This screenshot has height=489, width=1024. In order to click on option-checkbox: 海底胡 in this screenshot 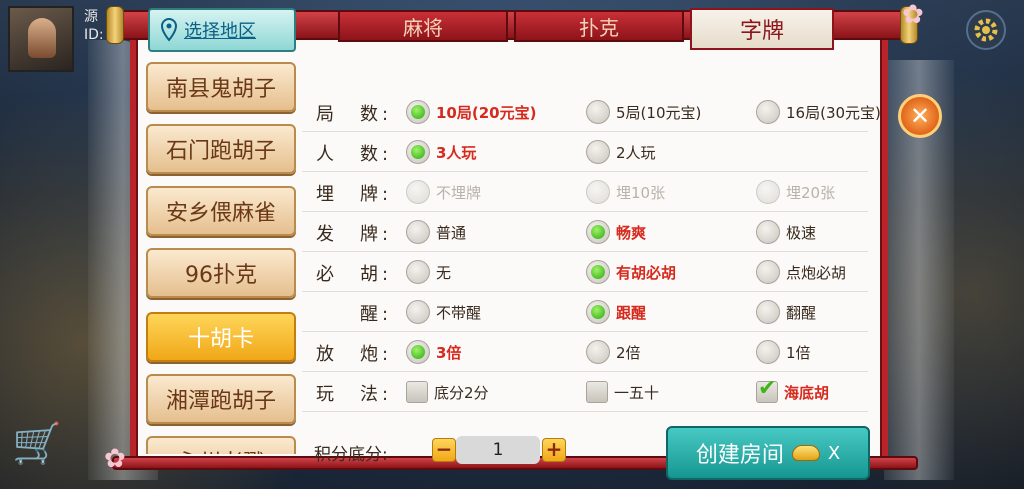, I will do `click(793, 390)`.